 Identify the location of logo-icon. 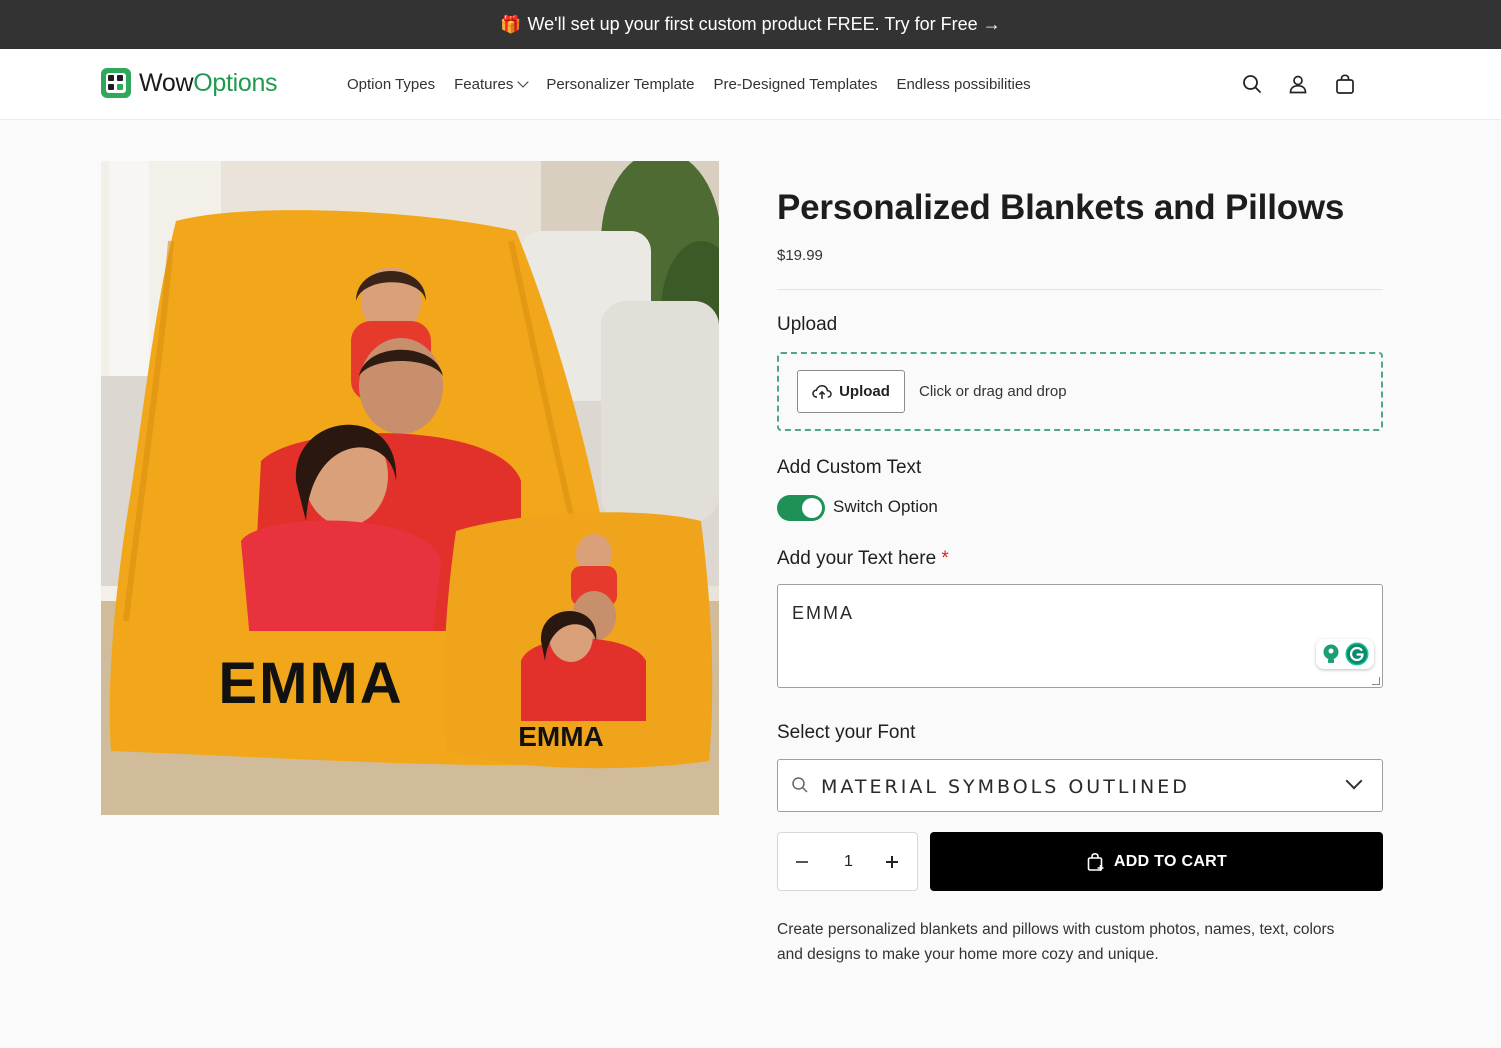
(116, 83).